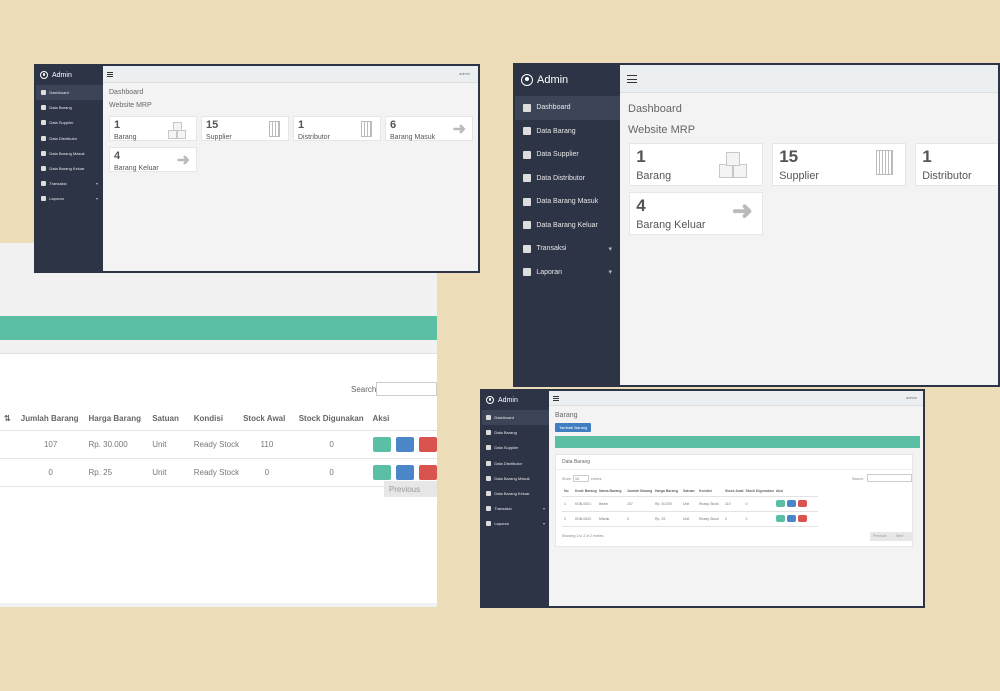 Image resolution: width=1000 pixels, height=691 pixels. I want to click on cell: 110, so click(733, 504).